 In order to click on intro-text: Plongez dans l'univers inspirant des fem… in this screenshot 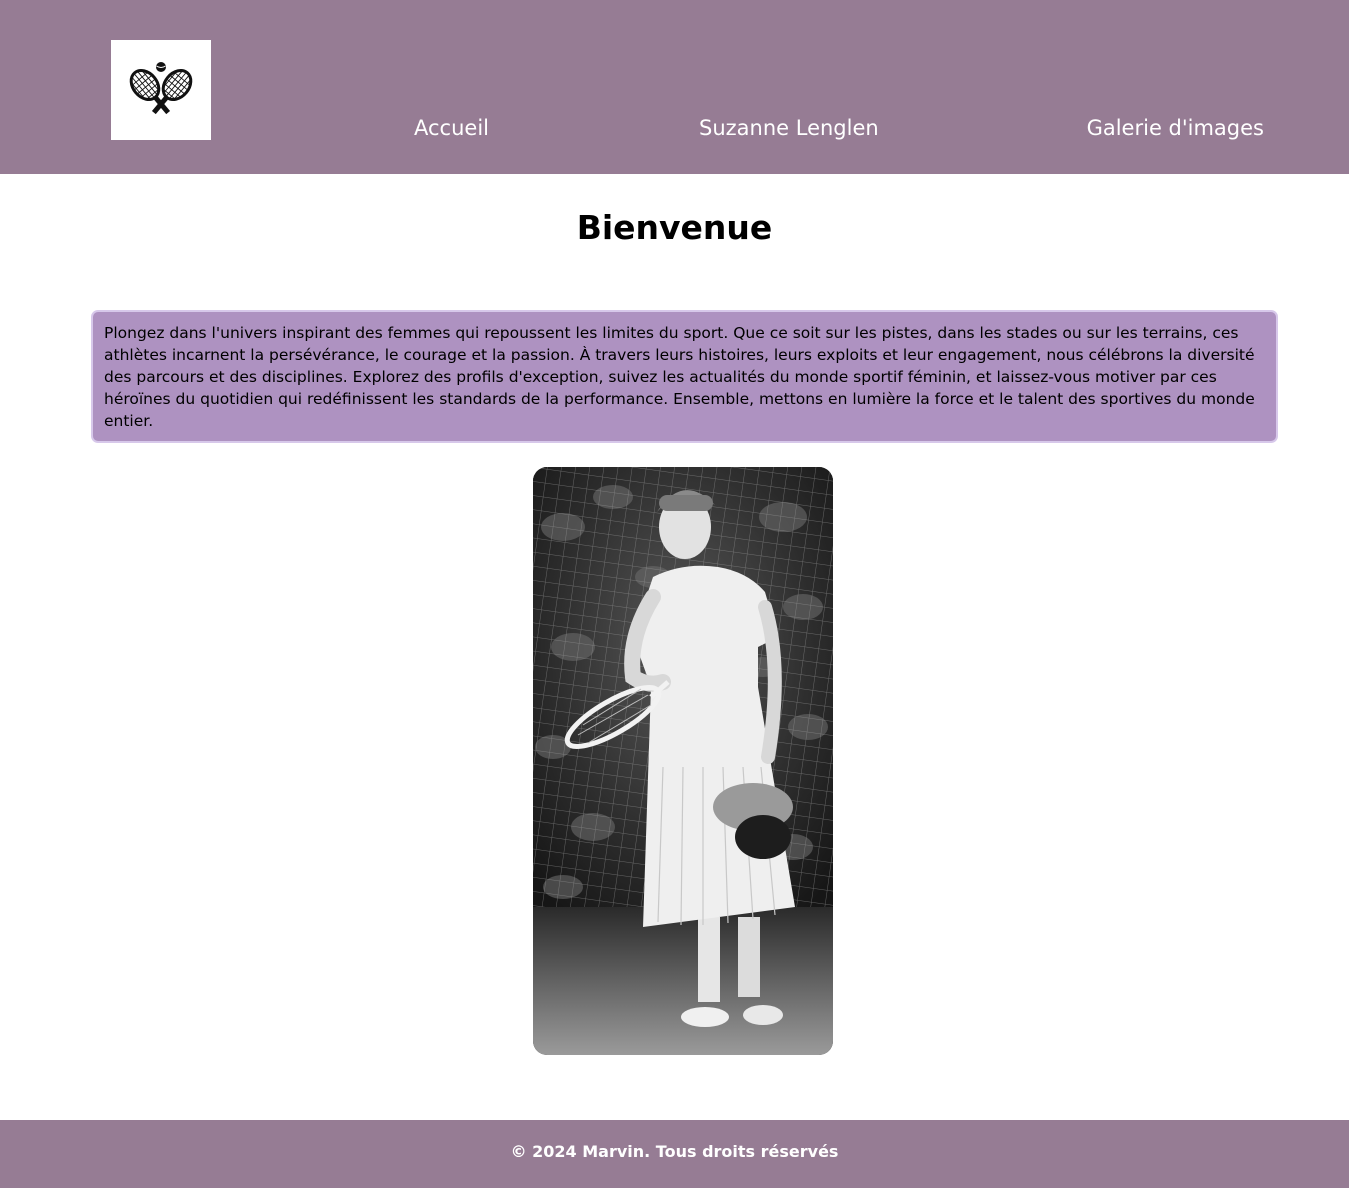, I will do `click(679, 377)`.